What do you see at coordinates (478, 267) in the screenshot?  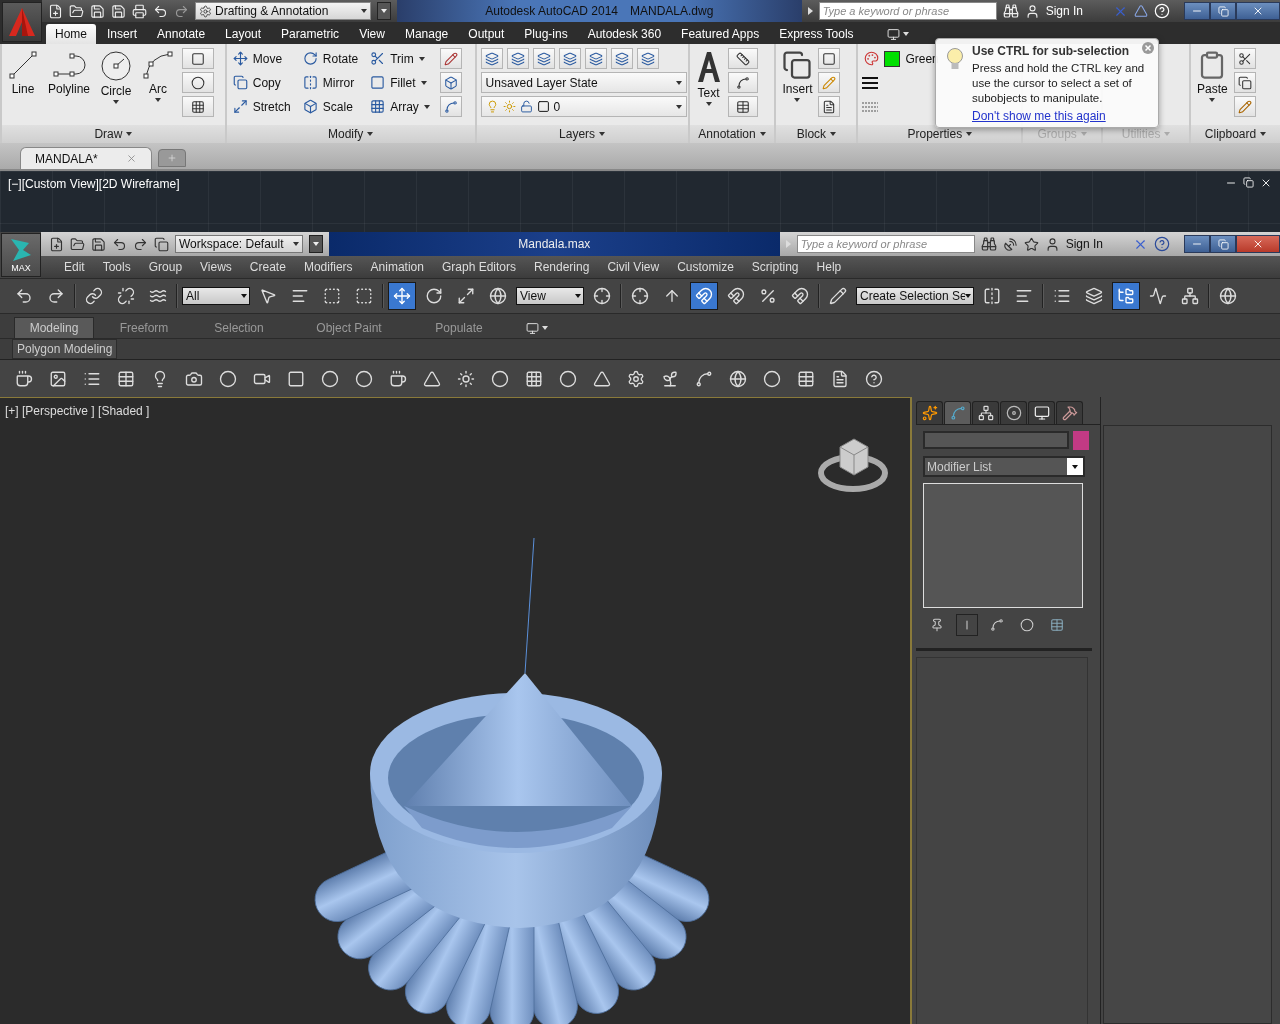 I see `menu-item: Graph Editors` at bounding box center [478, 267].